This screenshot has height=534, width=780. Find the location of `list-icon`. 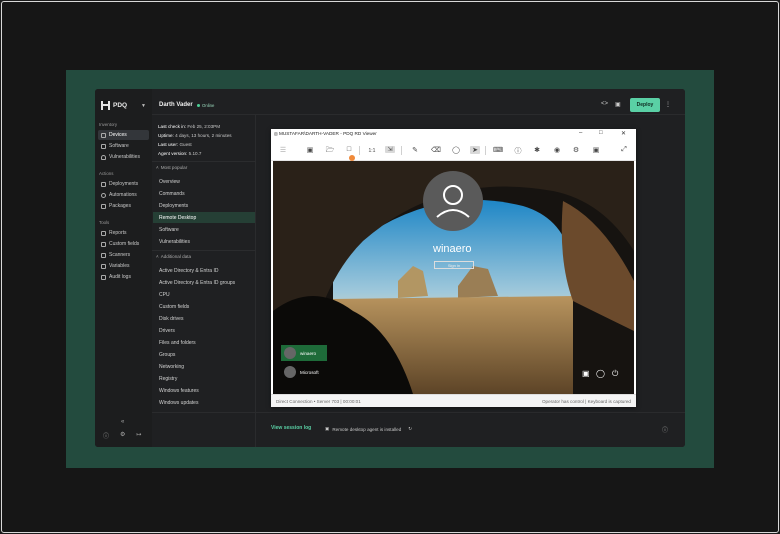

list-icon is located at coordinates (103, 244).